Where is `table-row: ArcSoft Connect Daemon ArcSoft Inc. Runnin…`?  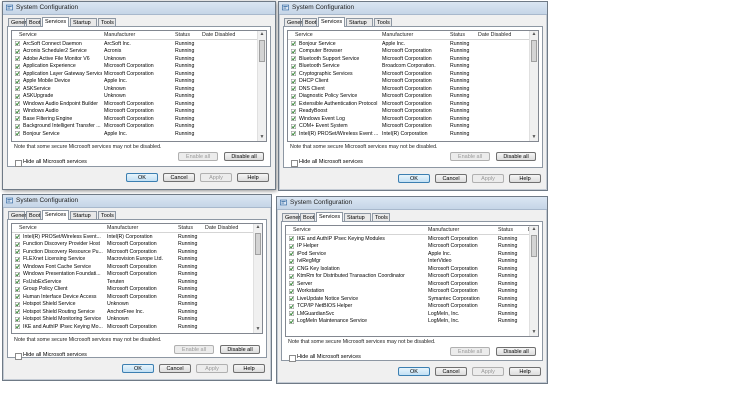 table-row: ArcSoft Connect Daemon ArcSoft Inc. Runnin… is located at coordinates (135, 44).